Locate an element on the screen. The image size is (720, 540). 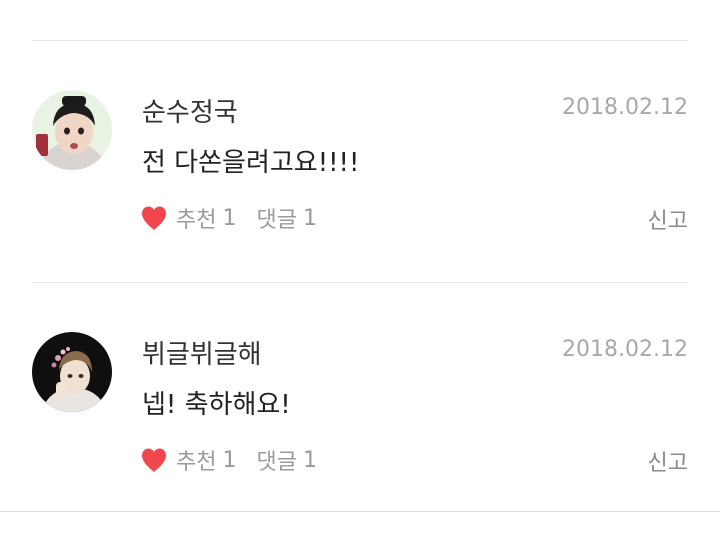
comment-username: 순수정국 is located at coordinates (190, 110).